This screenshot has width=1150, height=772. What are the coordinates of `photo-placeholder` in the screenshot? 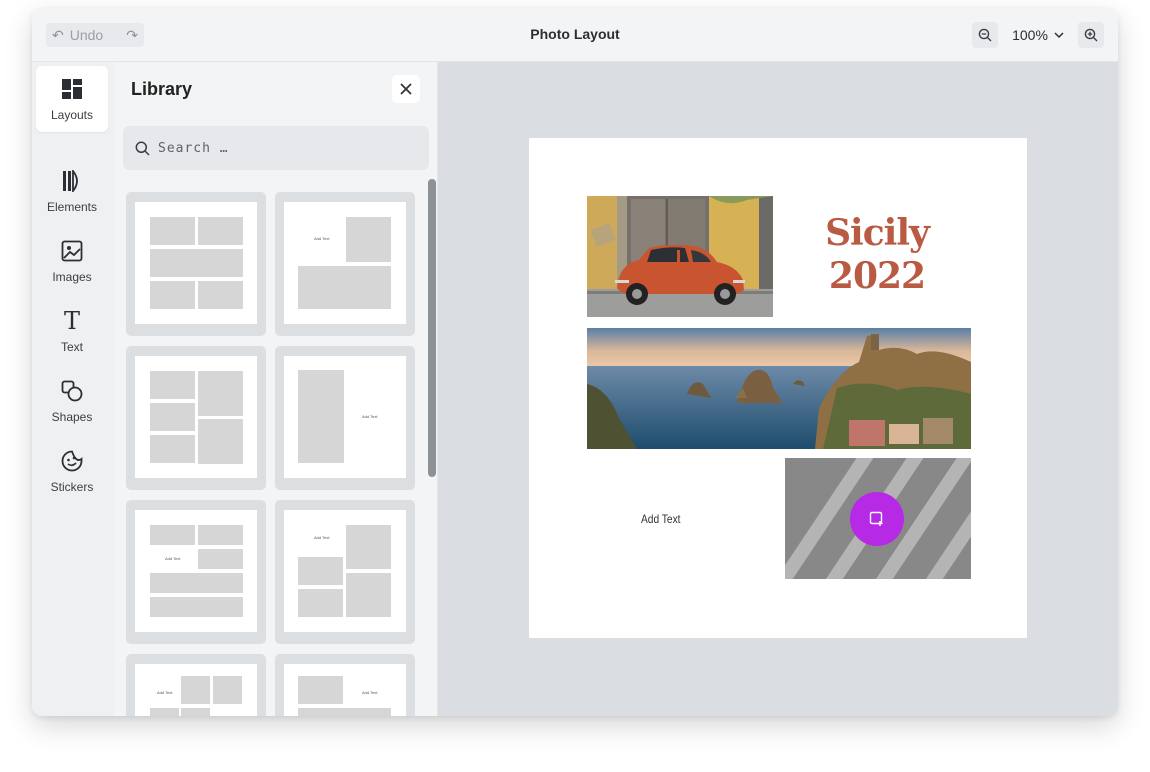 It's located at (878, 518).